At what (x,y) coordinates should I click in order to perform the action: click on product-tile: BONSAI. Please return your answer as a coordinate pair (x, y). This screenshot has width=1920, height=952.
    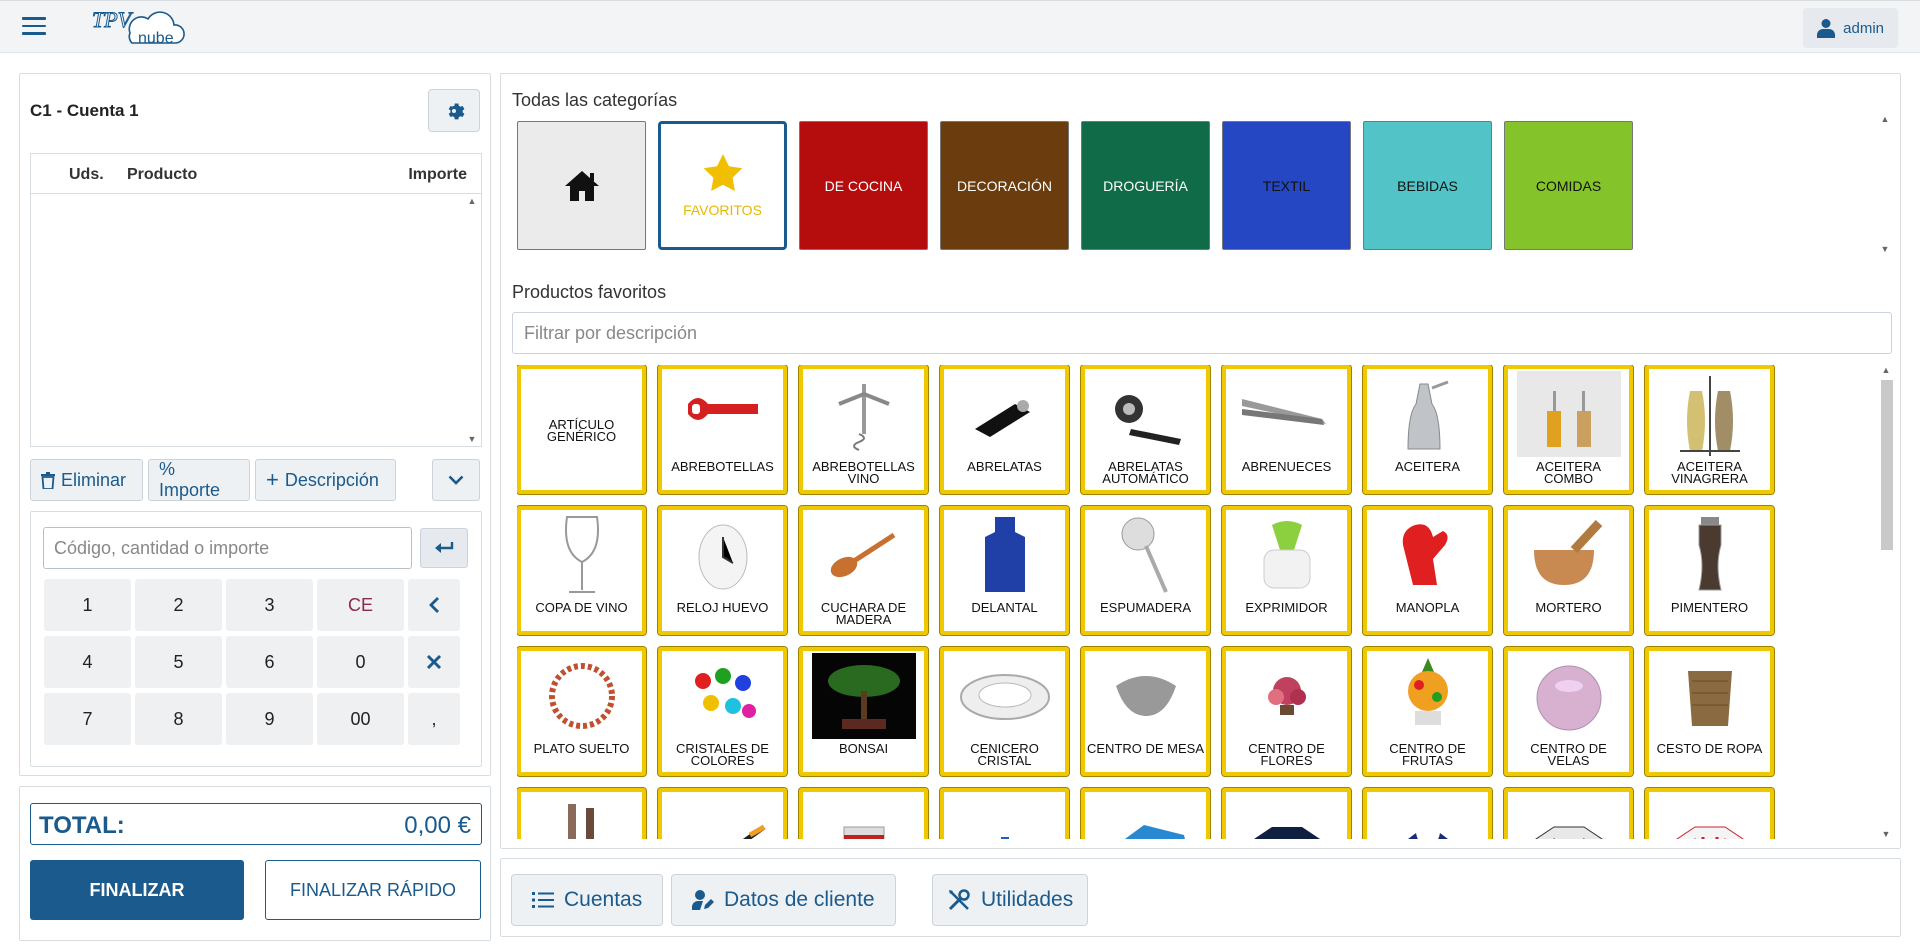
    Looking at the image, I should click on (863, 711).